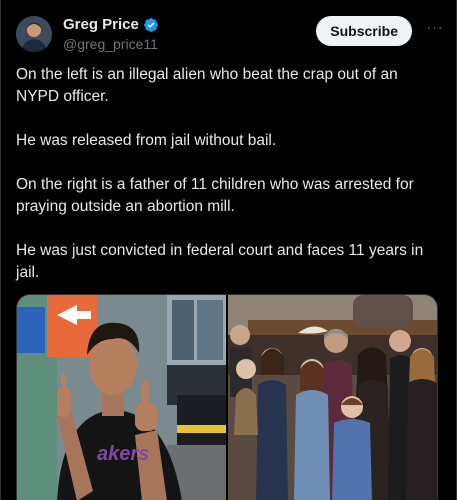  I want to click on more-options-icon: ···, so click(435, 31).